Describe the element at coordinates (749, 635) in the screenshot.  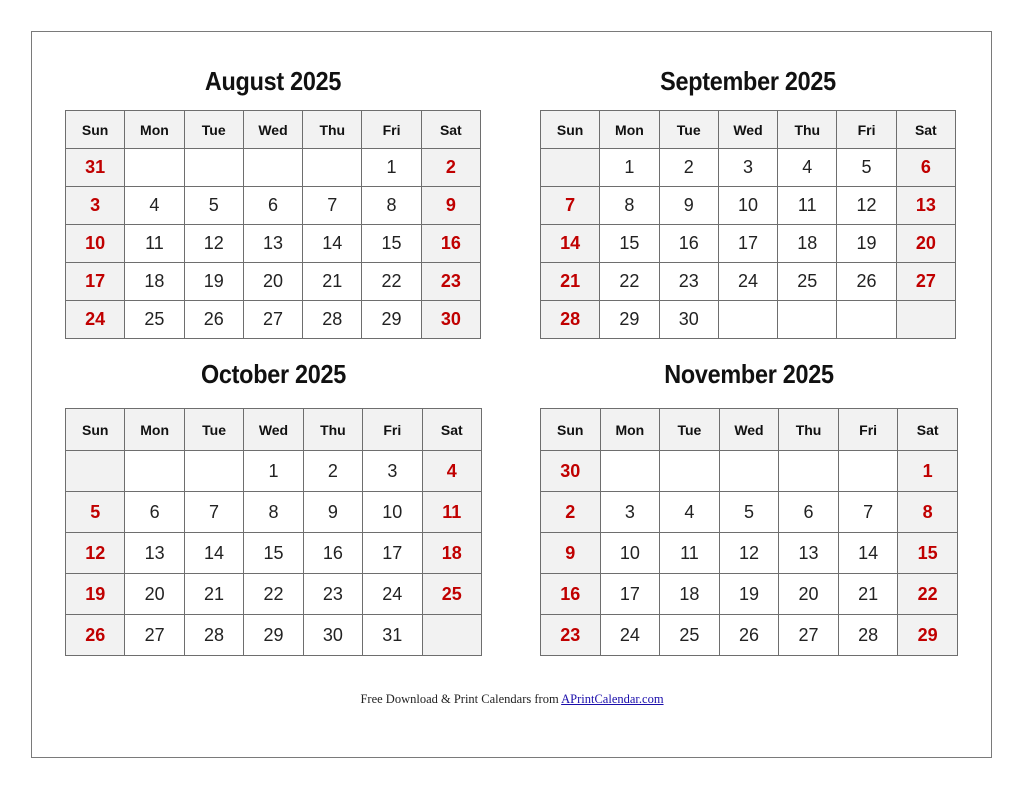
I see `week-row: 23 24 25 26 27 28 29` at that location.